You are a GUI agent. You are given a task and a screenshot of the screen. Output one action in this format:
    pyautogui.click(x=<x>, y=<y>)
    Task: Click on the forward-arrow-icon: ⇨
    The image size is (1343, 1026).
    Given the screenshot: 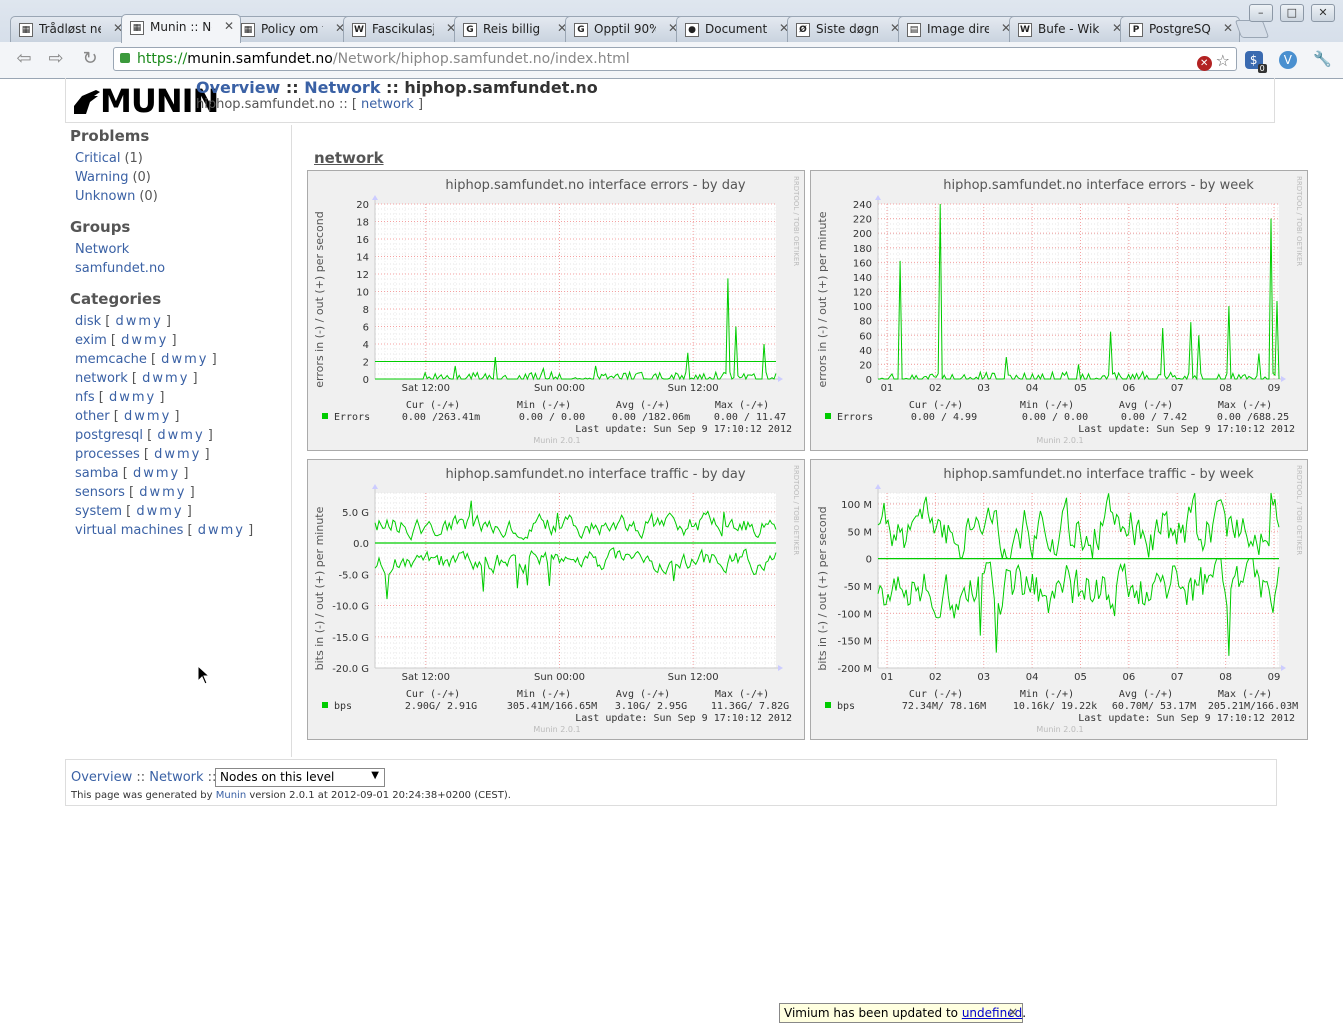 What is the action you would take?
    pyautogui.click(x=56, y=59)
    